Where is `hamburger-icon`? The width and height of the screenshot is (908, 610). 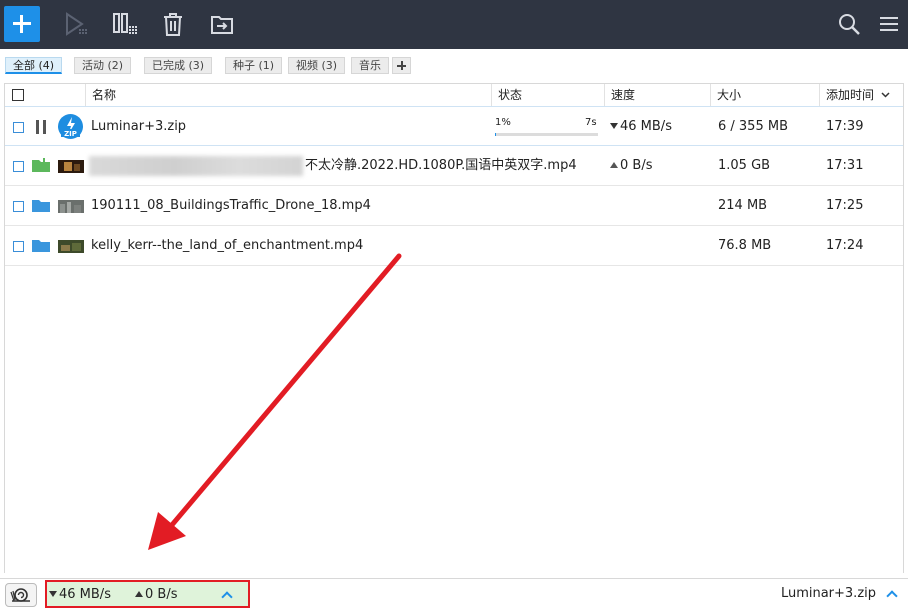
hamburger-icon is located at coordinates (889, 24).